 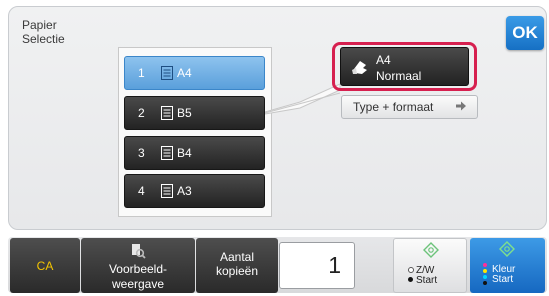 What do you see at coordinates (430, 265) in the screenshot?
I see `bw-start-button: Z/W Start` at bounding box center [430, 265].